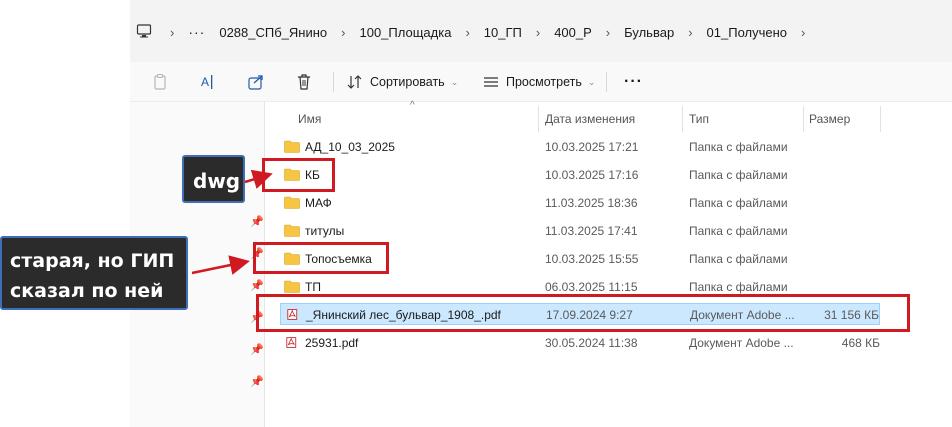 Image resolution: width=952 pixels, height=427 pixels. Describe the element at coordinates (304, 82) in the screenshot. I see `delete-icon` at that location.